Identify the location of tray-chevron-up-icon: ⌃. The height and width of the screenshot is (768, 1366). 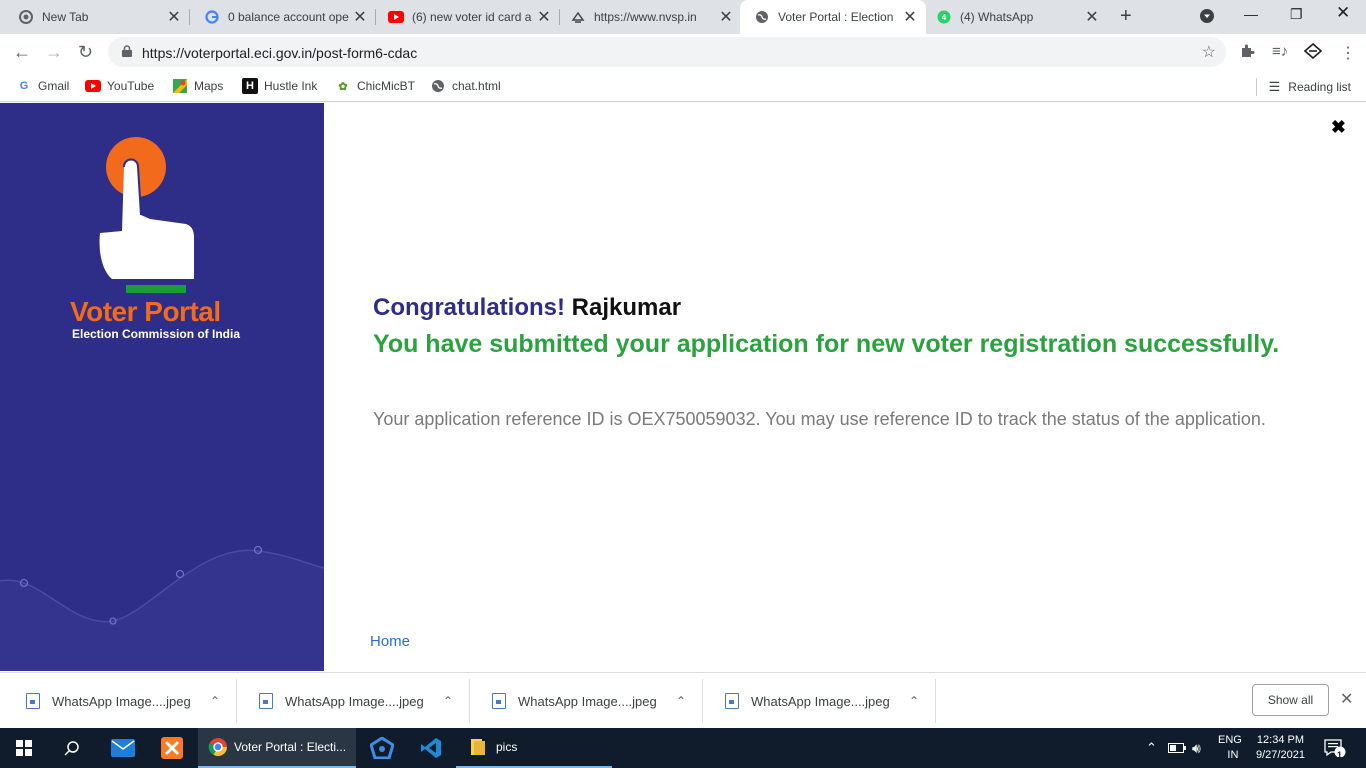
(1151, 748).